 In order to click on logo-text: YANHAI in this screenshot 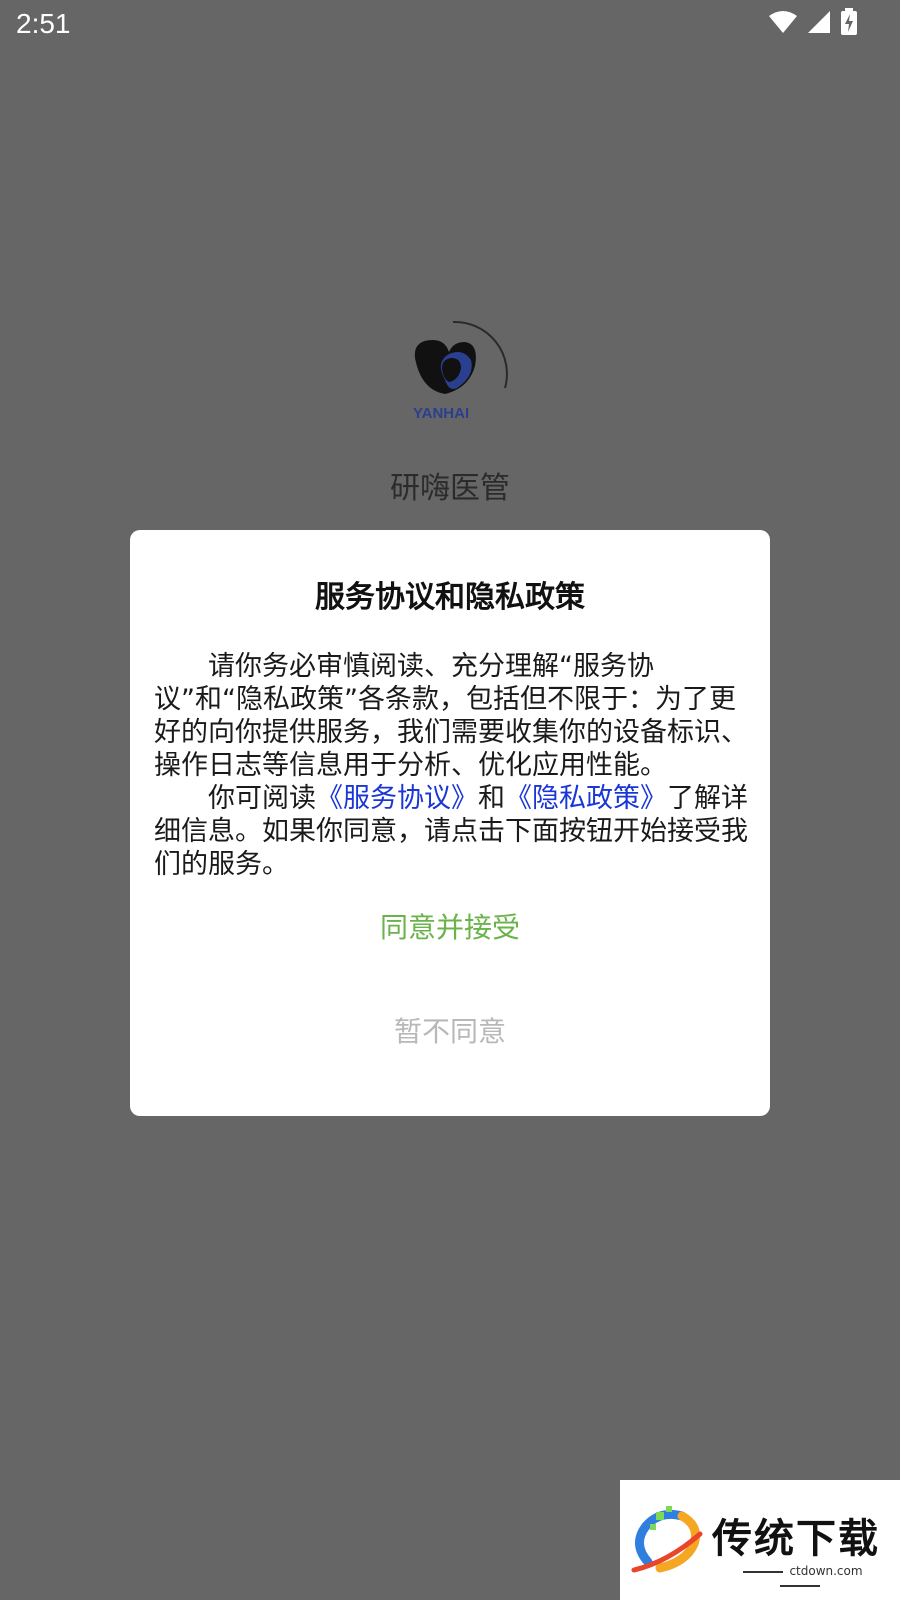, I will do `click(441, 413)`.